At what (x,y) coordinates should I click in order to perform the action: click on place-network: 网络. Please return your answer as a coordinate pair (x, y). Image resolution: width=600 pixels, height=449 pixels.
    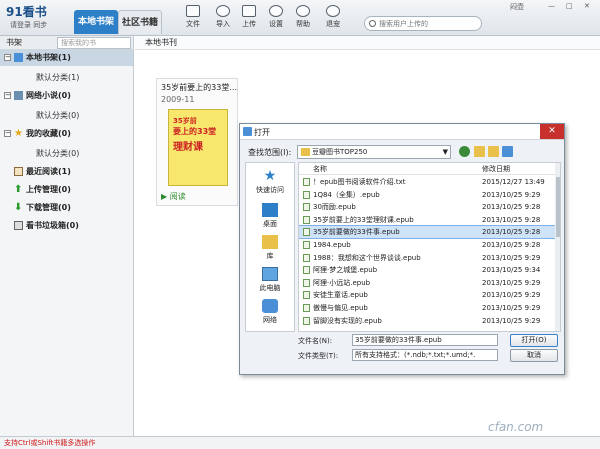
    Looking at the image, I should click on (270, 312).